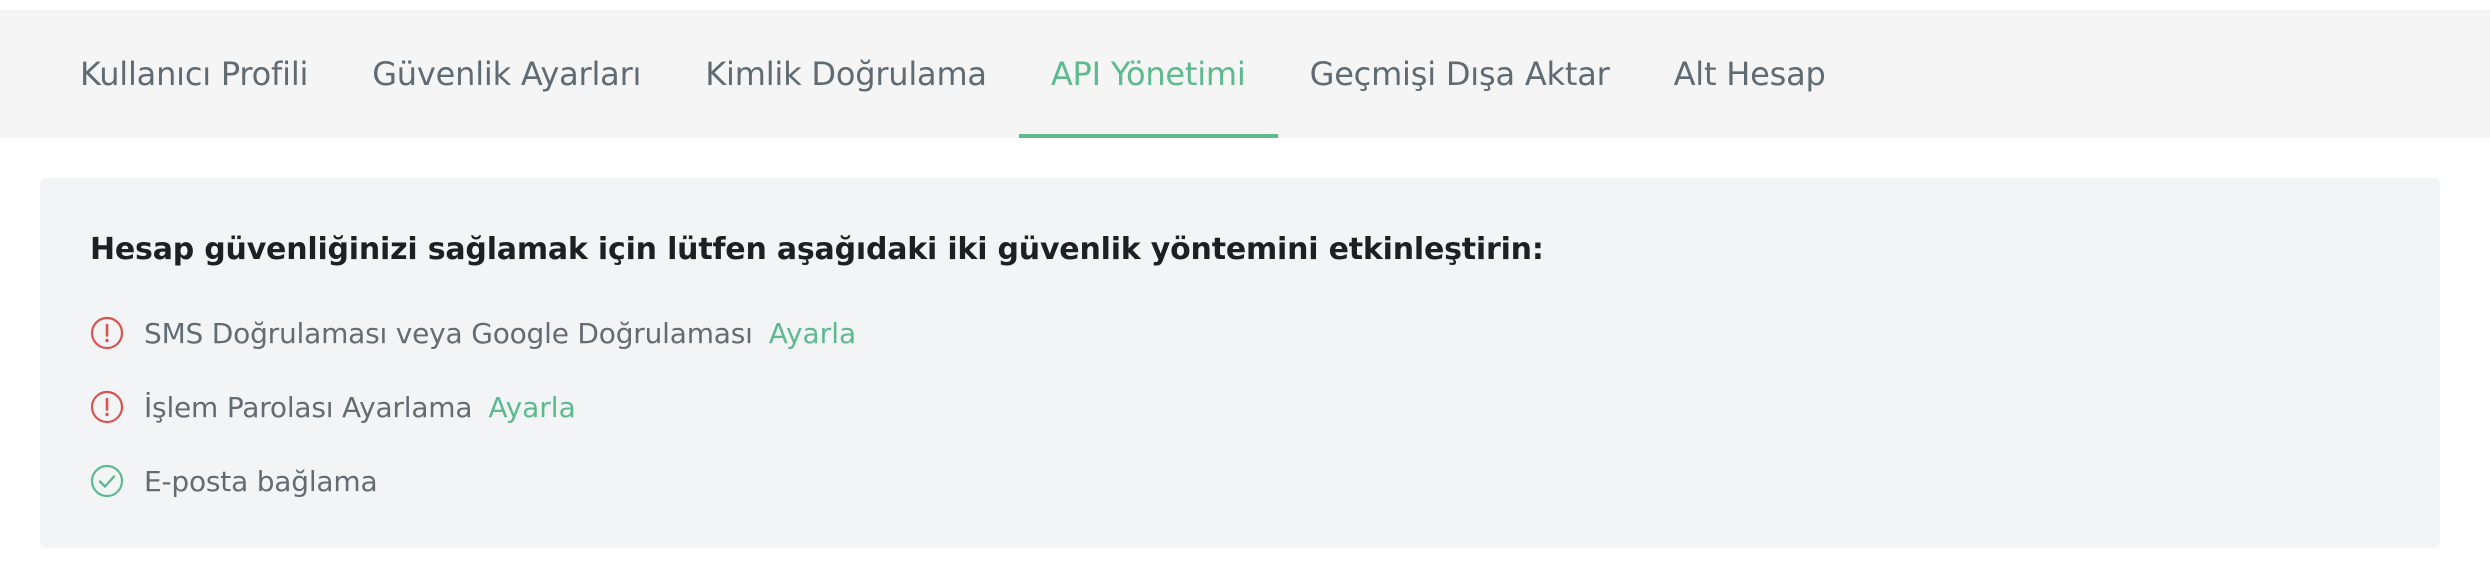 This screenshot has height=580, width=2490. Describe the element at coordinates (261, 481) in the screenshot. I see `requirement-label: E-posta bağlama` at that location.